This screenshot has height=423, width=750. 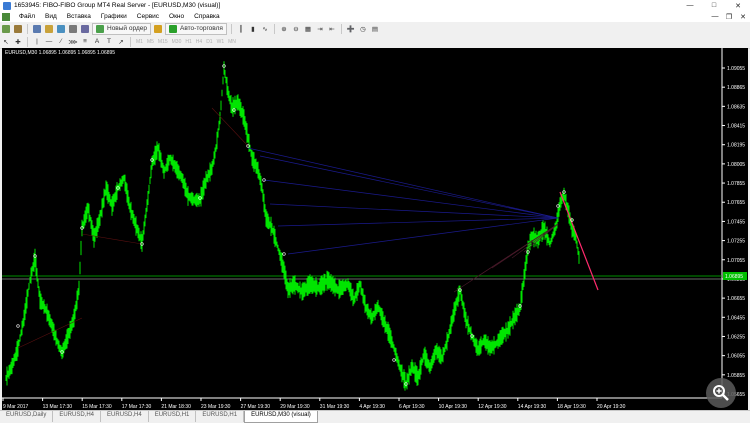 What do you see at coordinates (738, 5) in the screenshot?
I see `close-button: ✕` at bounding box center [738, 5].